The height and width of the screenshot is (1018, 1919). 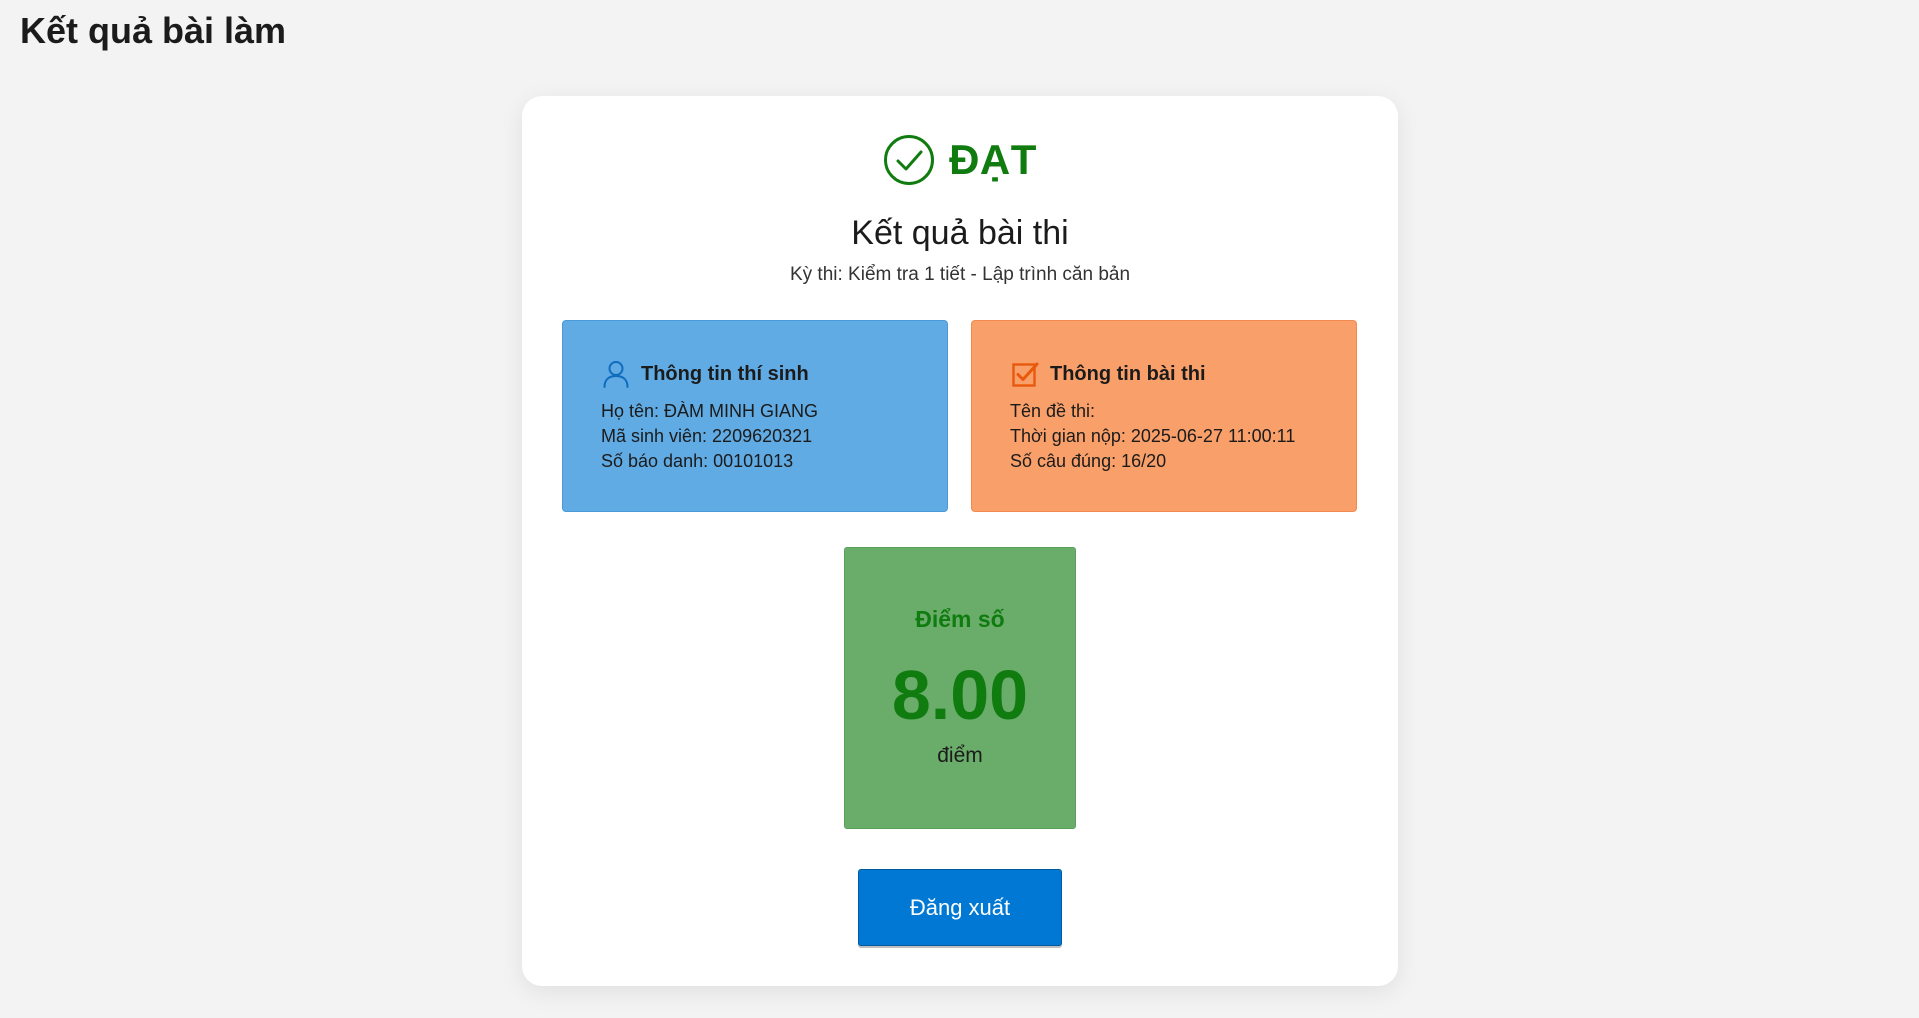 I want to click on check-circle-icon, so click(x=909, y=160).